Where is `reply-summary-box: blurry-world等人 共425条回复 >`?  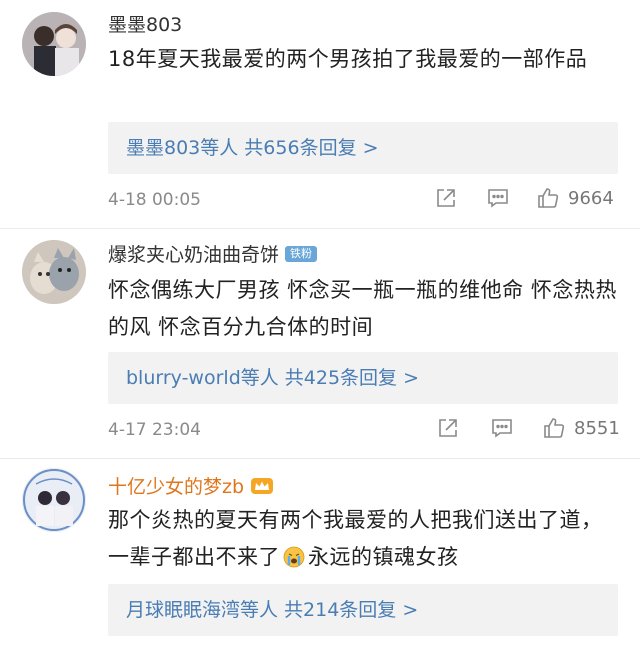
reply-summary-box: blurry-world等人 共425条回复 > is located at coordinates (363, 378).